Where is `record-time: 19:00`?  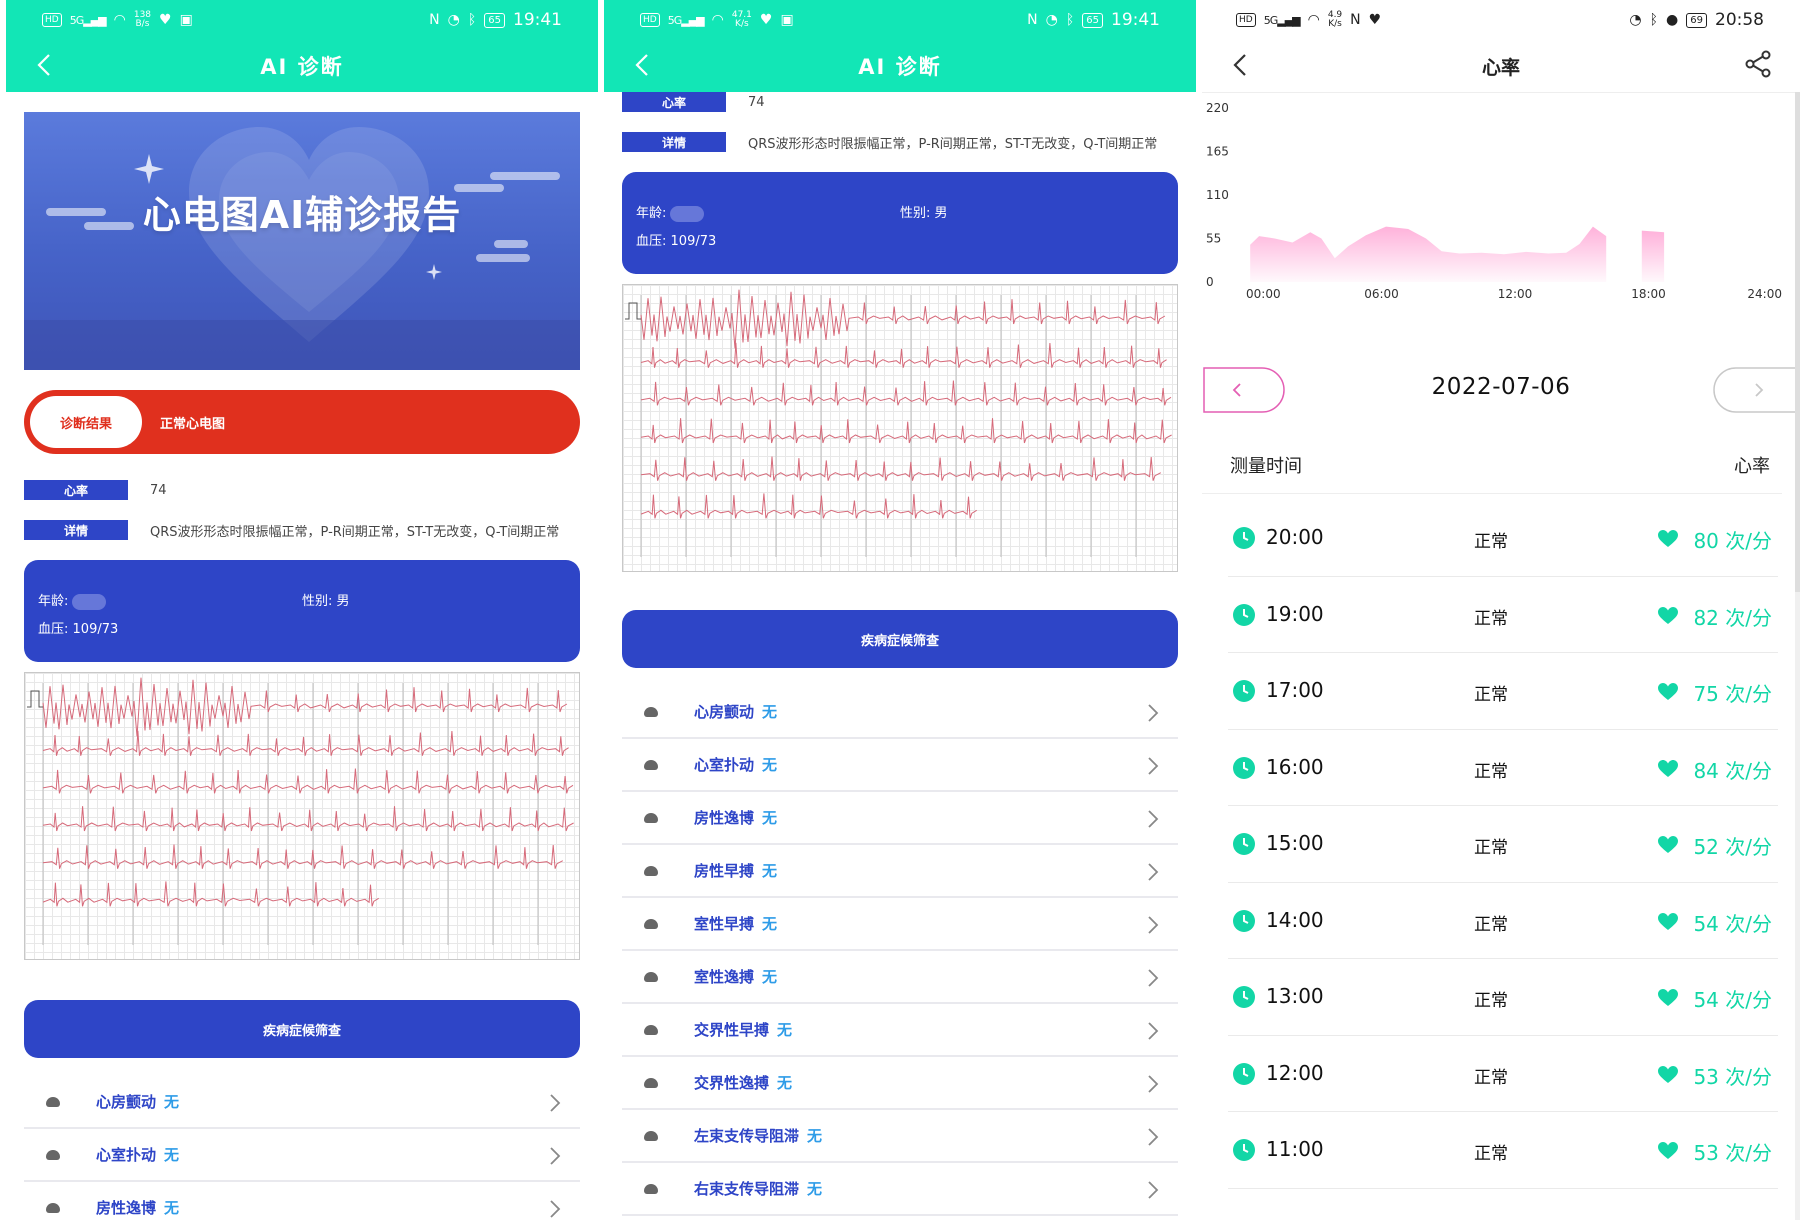
record-time: 19:00 is located at coordinates (1295, 613).